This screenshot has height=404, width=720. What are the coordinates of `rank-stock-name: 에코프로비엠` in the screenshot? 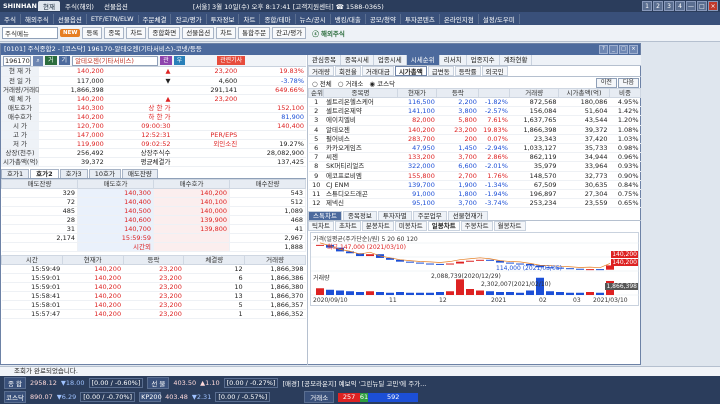 It's located at (360, 176).